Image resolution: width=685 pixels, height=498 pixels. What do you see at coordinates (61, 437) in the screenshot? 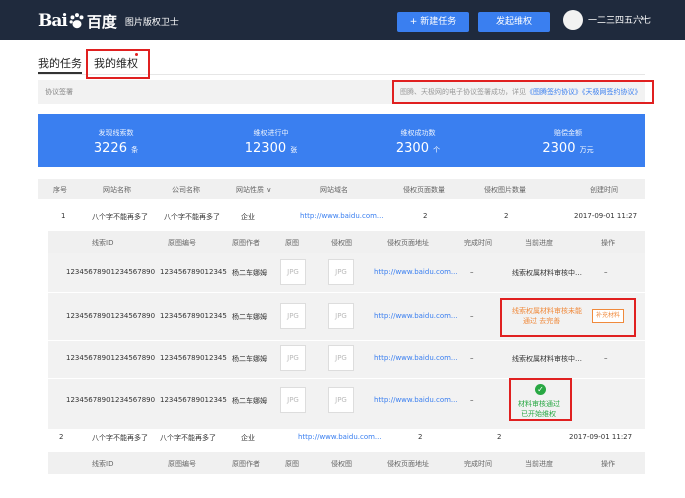
I see `row2-index: 2` at bounding box center [61, 437].